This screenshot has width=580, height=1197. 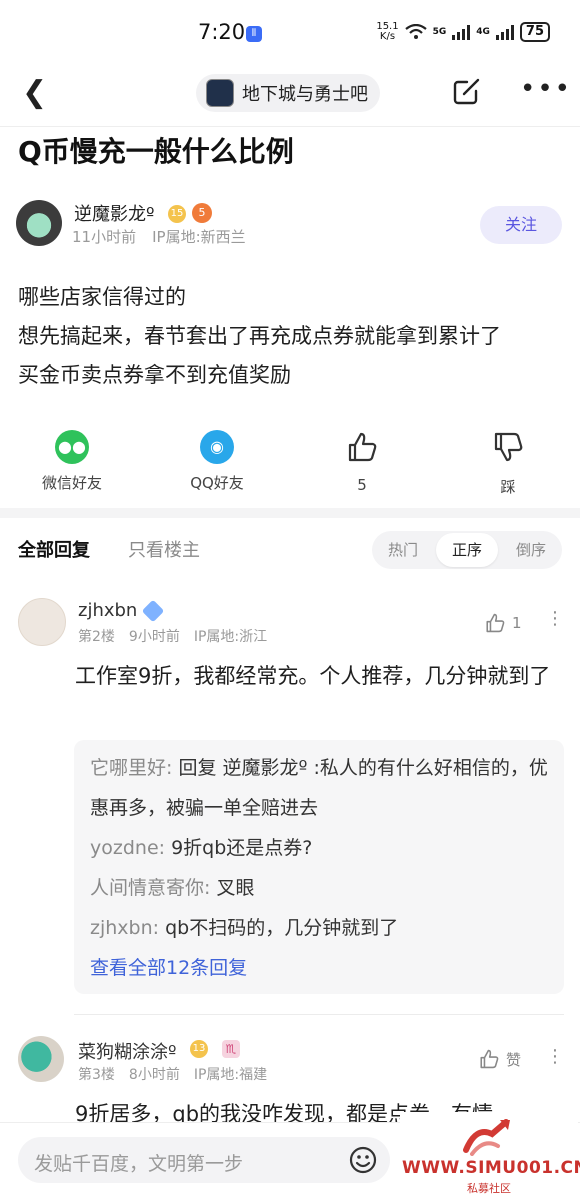 What do you see at coordinates (39, 223) in the screenshot?
I see `author-avatar` at bounding box center [39, 223].